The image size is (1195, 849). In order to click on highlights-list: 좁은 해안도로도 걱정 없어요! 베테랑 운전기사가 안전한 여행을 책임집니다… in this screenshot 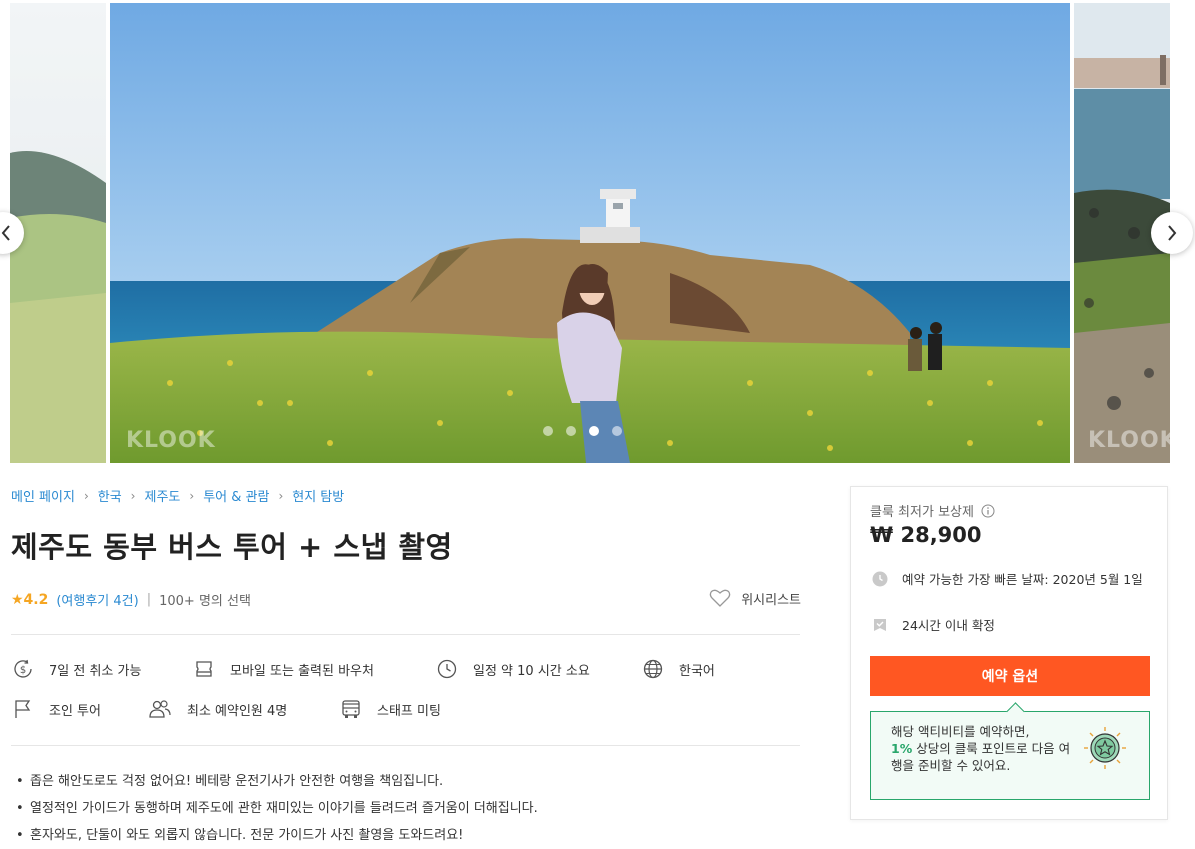, I will do `click(276, 808)`.